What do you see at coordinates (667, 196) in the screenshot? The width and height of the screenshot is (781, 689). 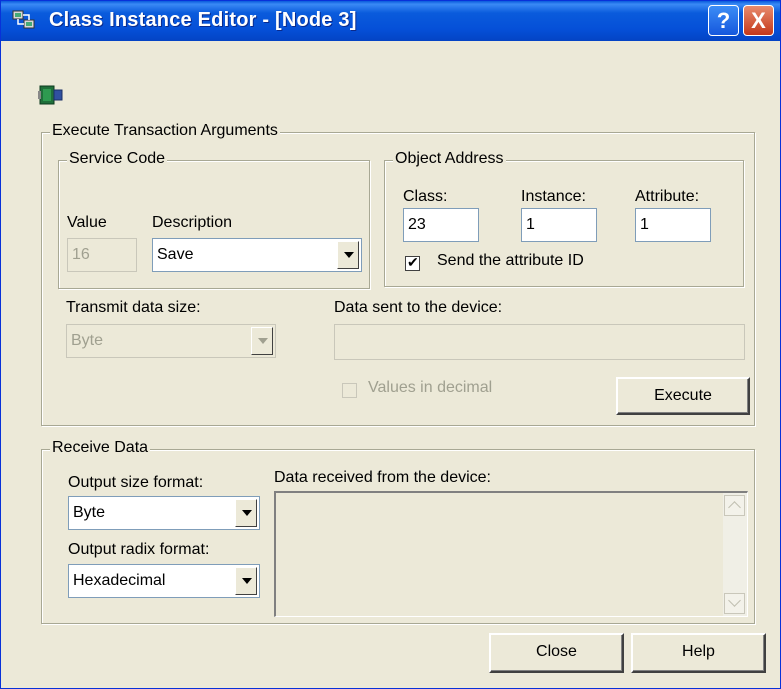 I see `attribute-label: Attribute:` at bounding box center [667, 196].